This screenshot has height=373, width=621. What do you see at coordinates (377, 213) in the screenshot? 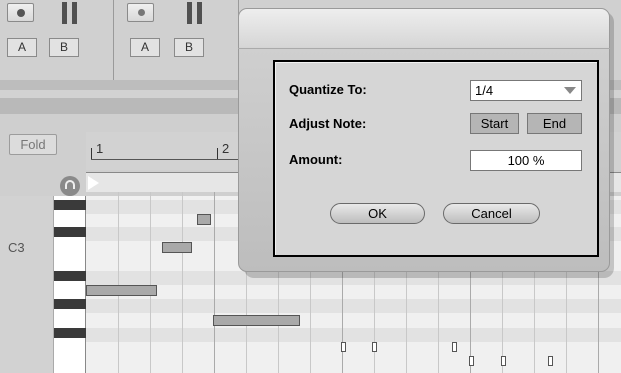
I see `ok-button: OK` at bounding box center [377, 213].